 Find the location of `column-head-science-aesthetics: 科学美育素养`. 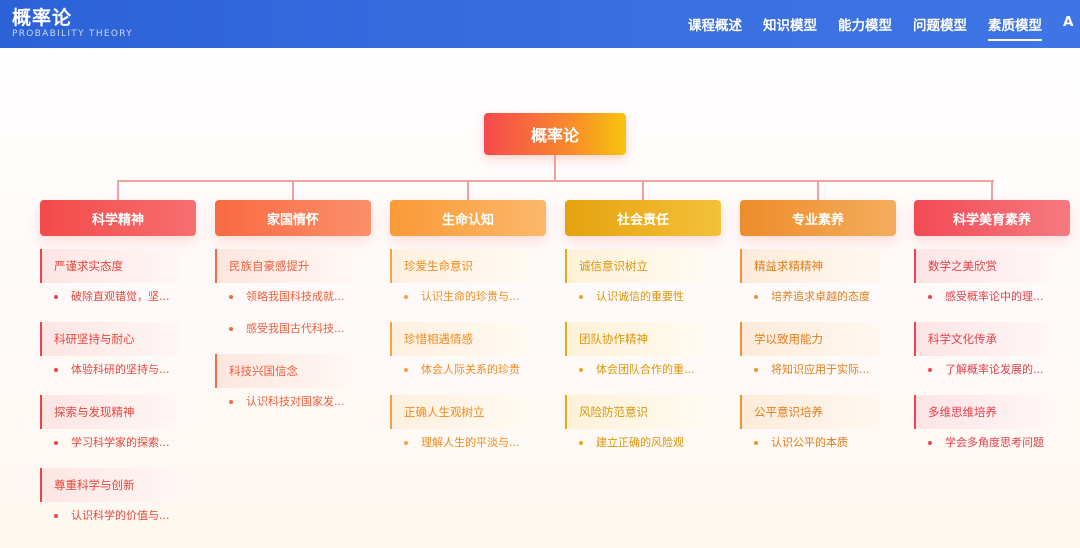

column-head-science-aesthetics: 科学美育素养 is located at coordinates (992, 218).